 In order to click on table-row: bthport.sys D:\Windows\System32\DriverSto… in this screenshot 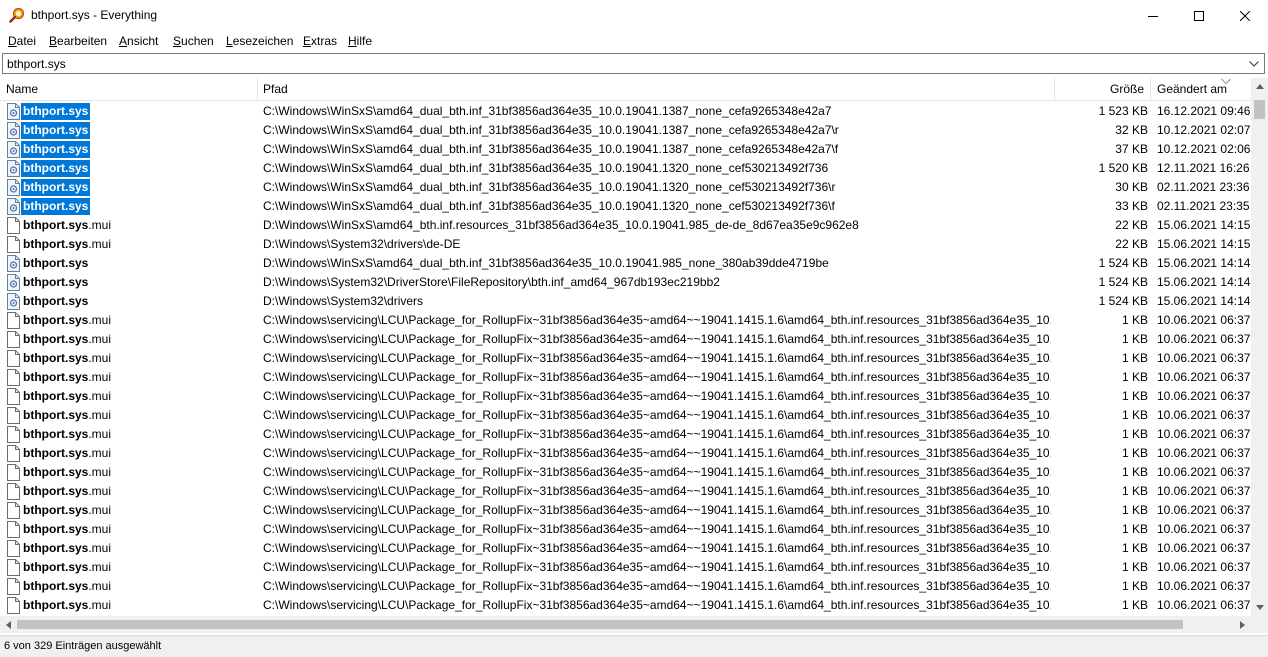, I will do `click(626, 282)`.